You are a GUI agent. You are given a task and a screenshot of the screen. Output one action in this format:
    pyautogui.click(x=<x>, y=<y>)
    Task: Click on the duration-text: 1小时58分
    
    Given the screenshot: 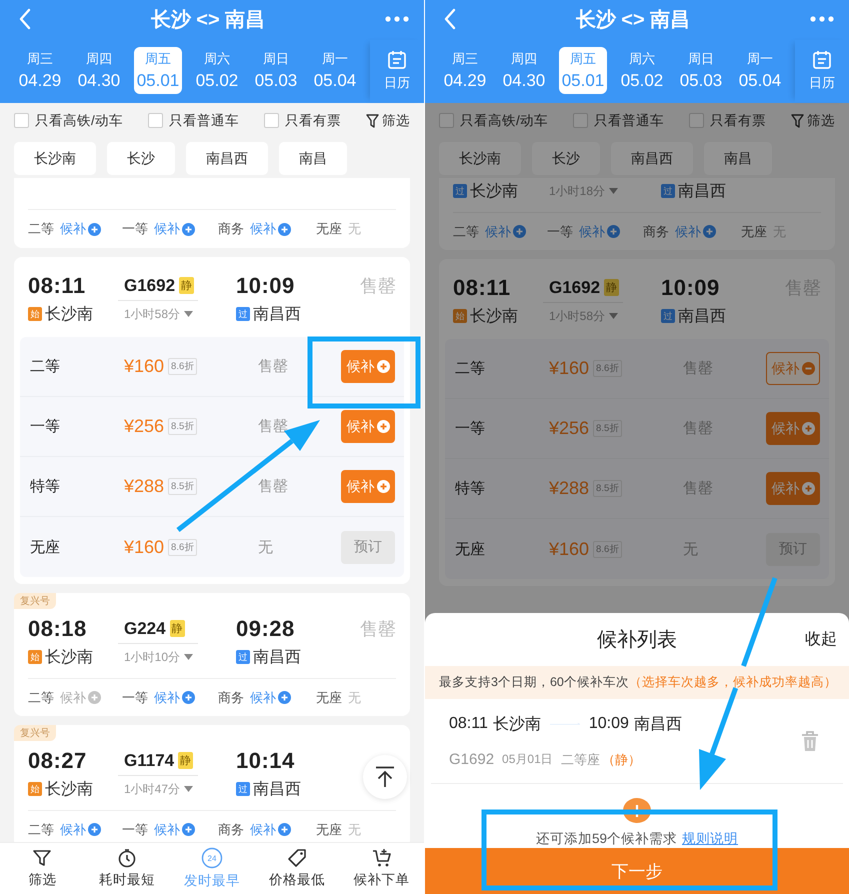 What is the action you would take?
    pyautogui.click(x=577, y=316)
    